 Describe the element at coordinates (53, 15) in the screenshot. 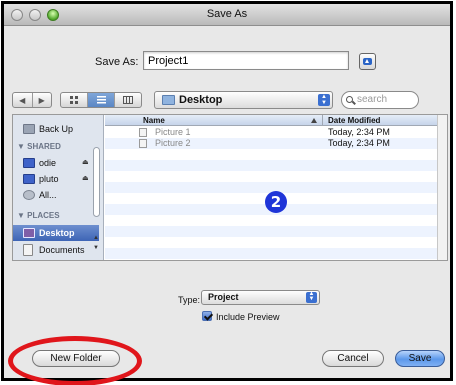

I see `zoom-window-button` at that location.